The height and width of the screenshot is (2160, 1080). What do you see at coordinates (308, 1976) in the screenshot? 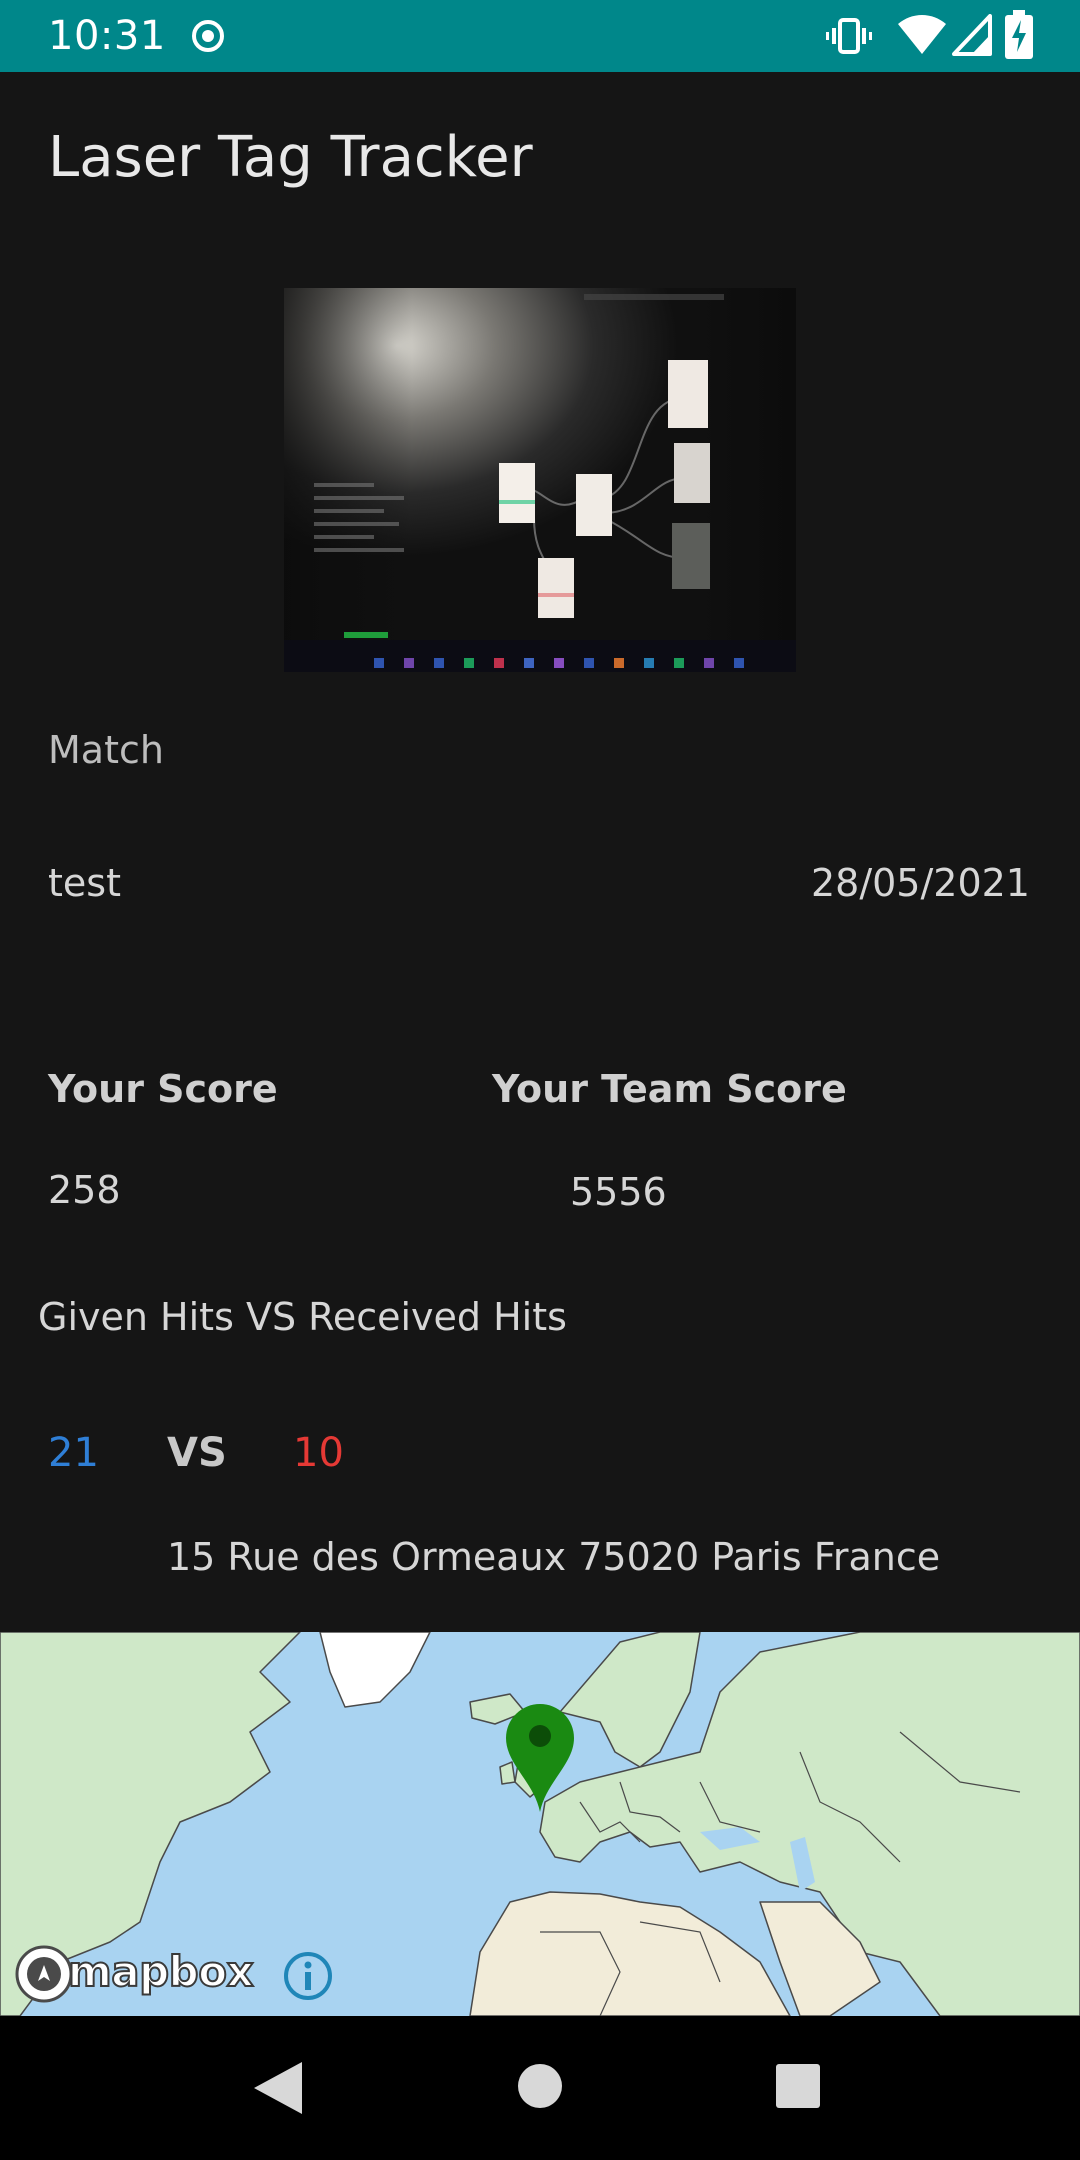
I see `info-icon` at bounding box center [308, 1976].